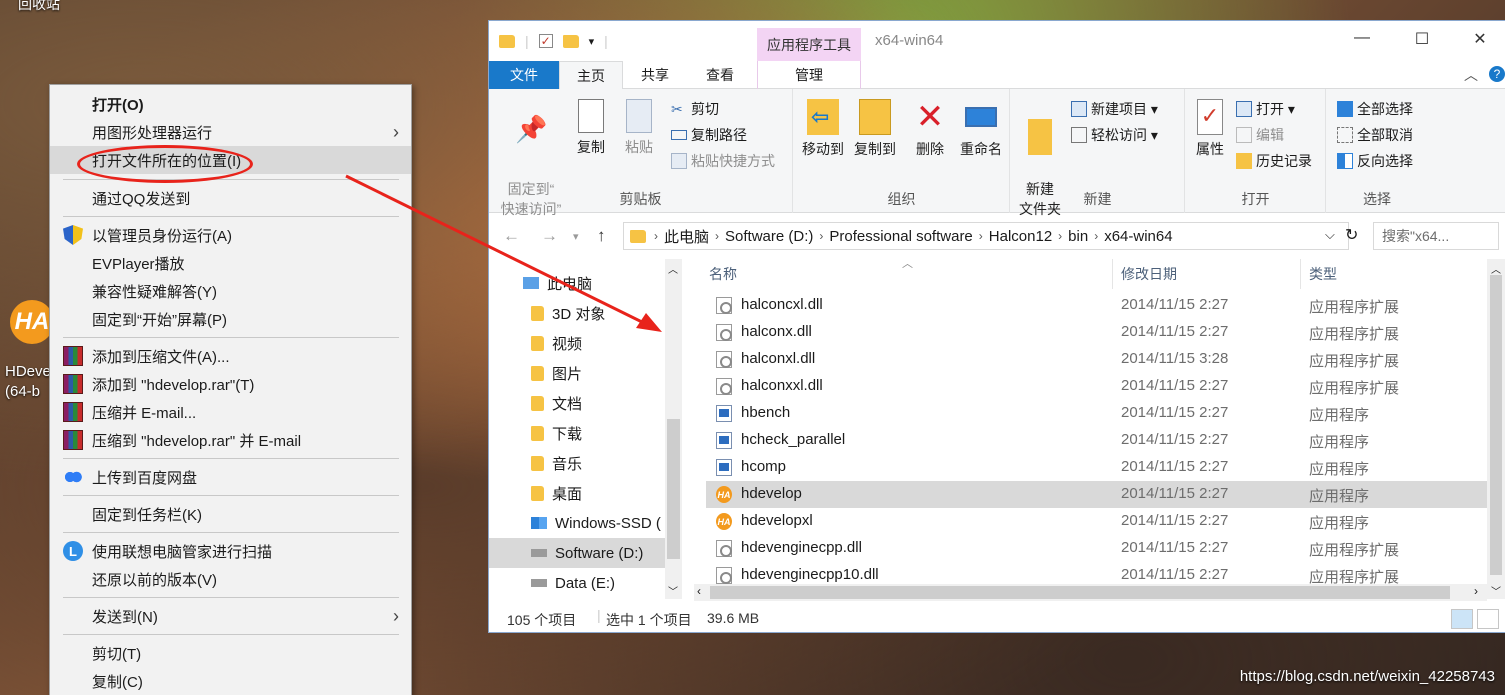 This screenshot has width=1505, height=695. I want to click on breadcrumb-professional: Professional software, so click(900, 236).